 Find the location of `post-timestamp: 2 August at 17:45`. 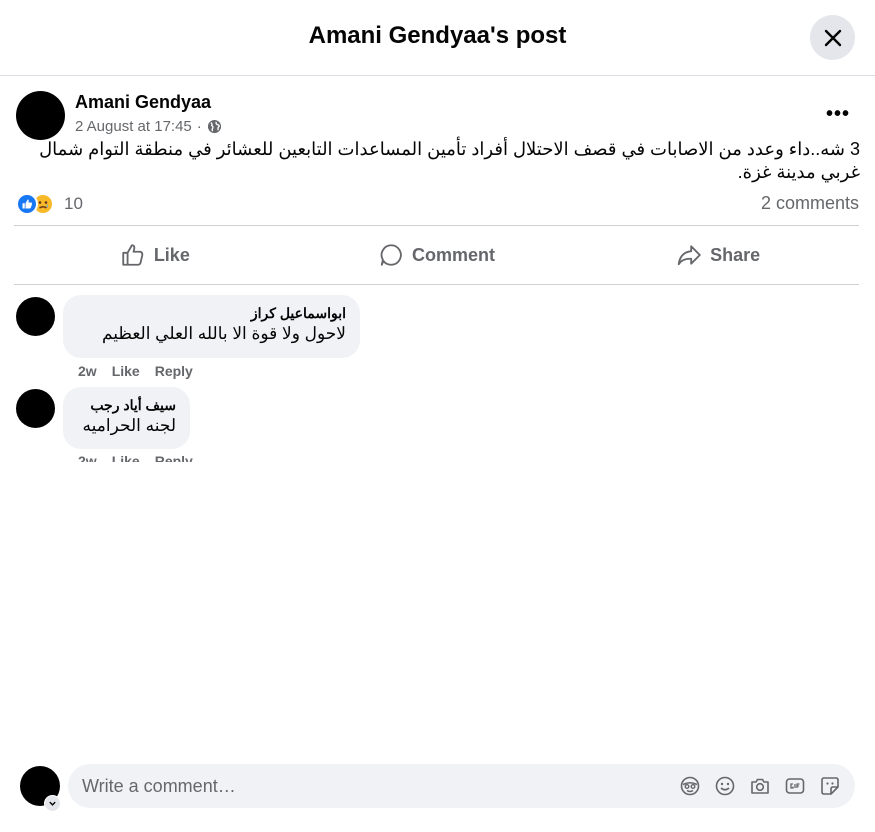

post-timestamp: 2 August at 17:45 is located at coordinates (133, 126).